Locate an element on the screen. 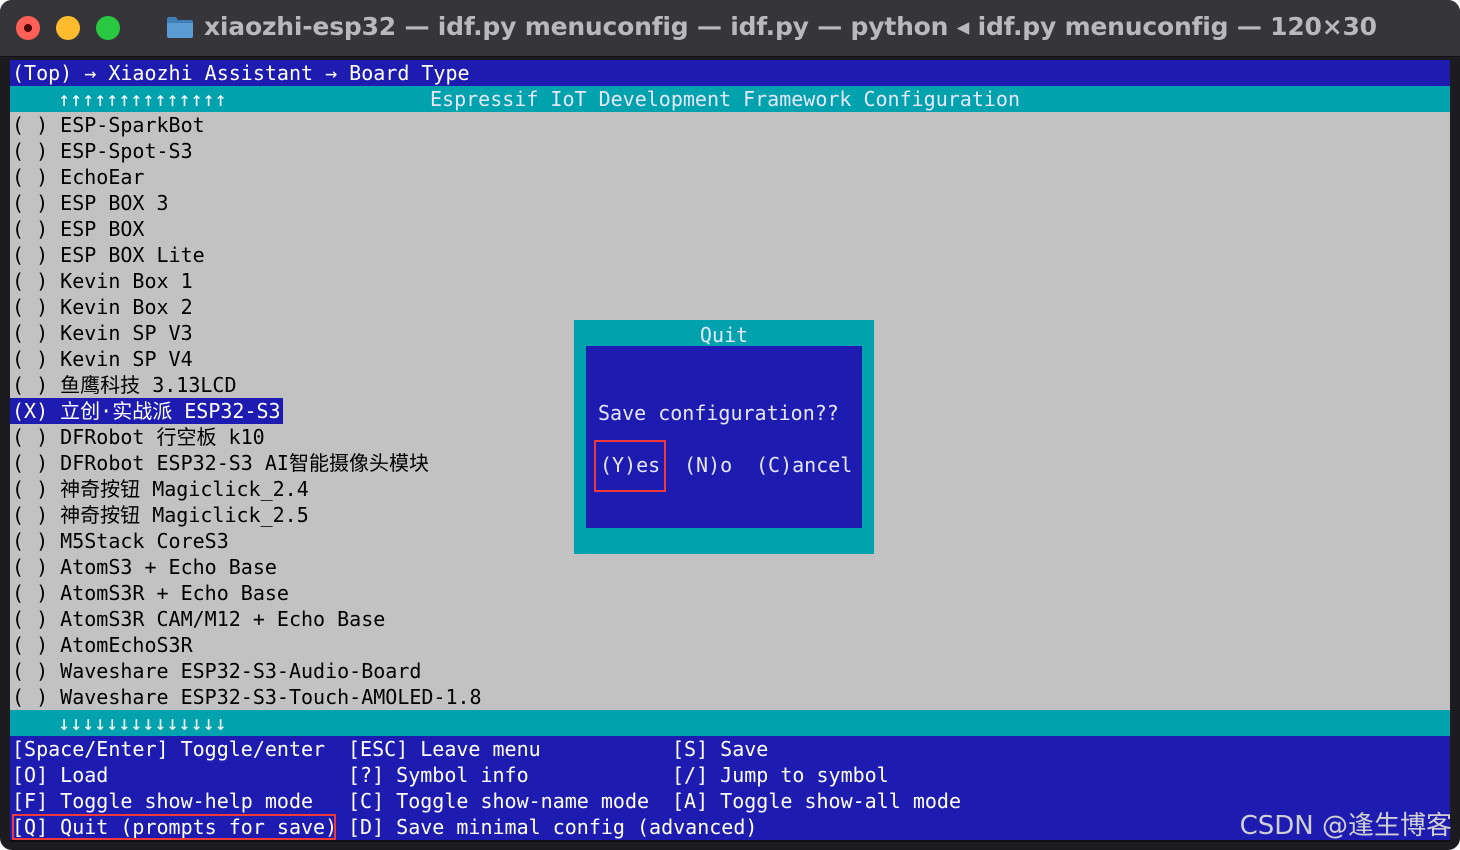 The height and width of the screenshot is (850, 1460). watermark: CSDN @逢生博客 is located at coordinates (1345, 826).